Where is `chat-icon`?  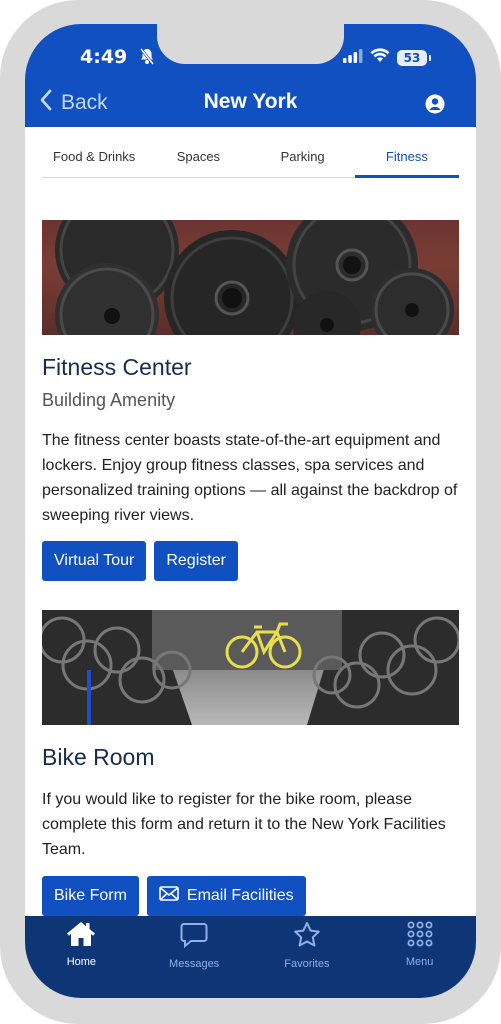
chat-icon is located at coordinates (194, 937).